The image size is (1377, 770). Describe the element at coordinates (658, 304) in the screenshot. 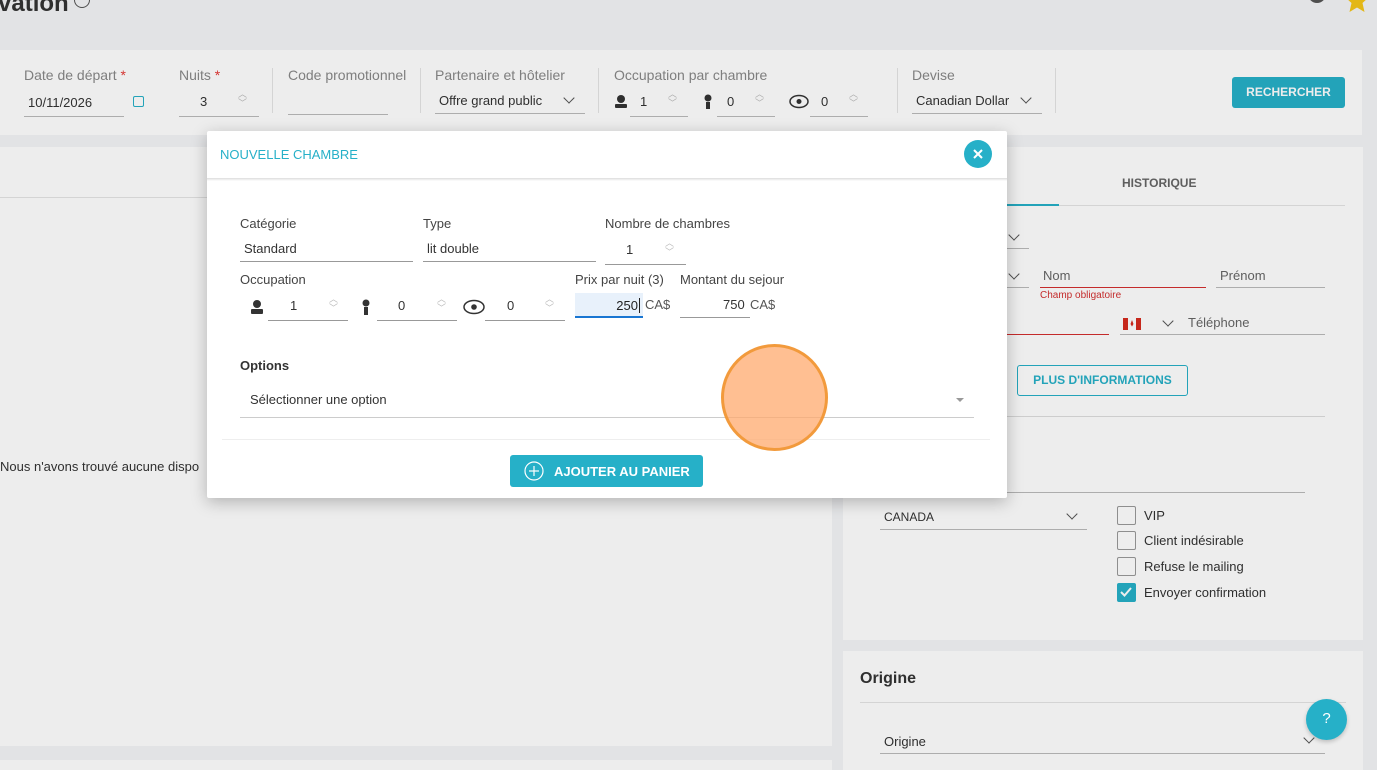

I see `price-currency: CA$` at that location.